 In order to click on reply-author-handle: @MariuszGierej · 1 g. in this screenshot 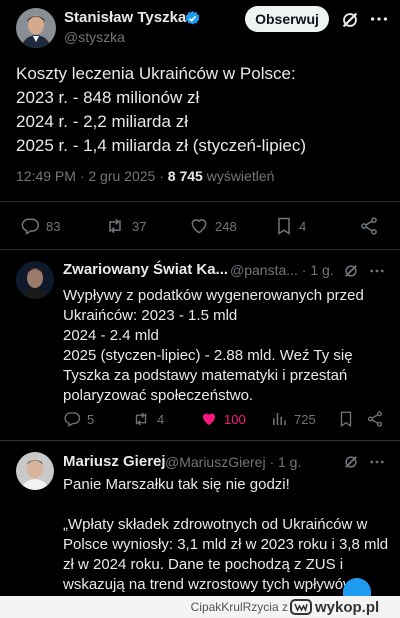, I will do `click(233, 462)`.